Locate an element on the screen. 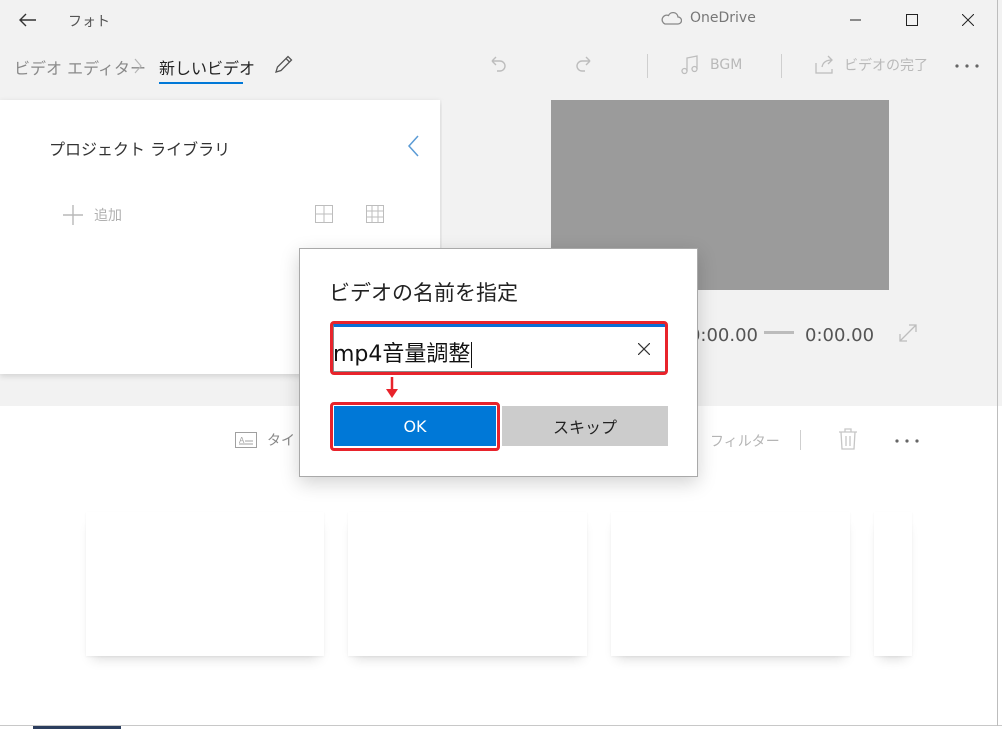 Image resolution: width=1002 pixels, height=729 pixels. ok-highlight-box is located at coordinates (415, 426).